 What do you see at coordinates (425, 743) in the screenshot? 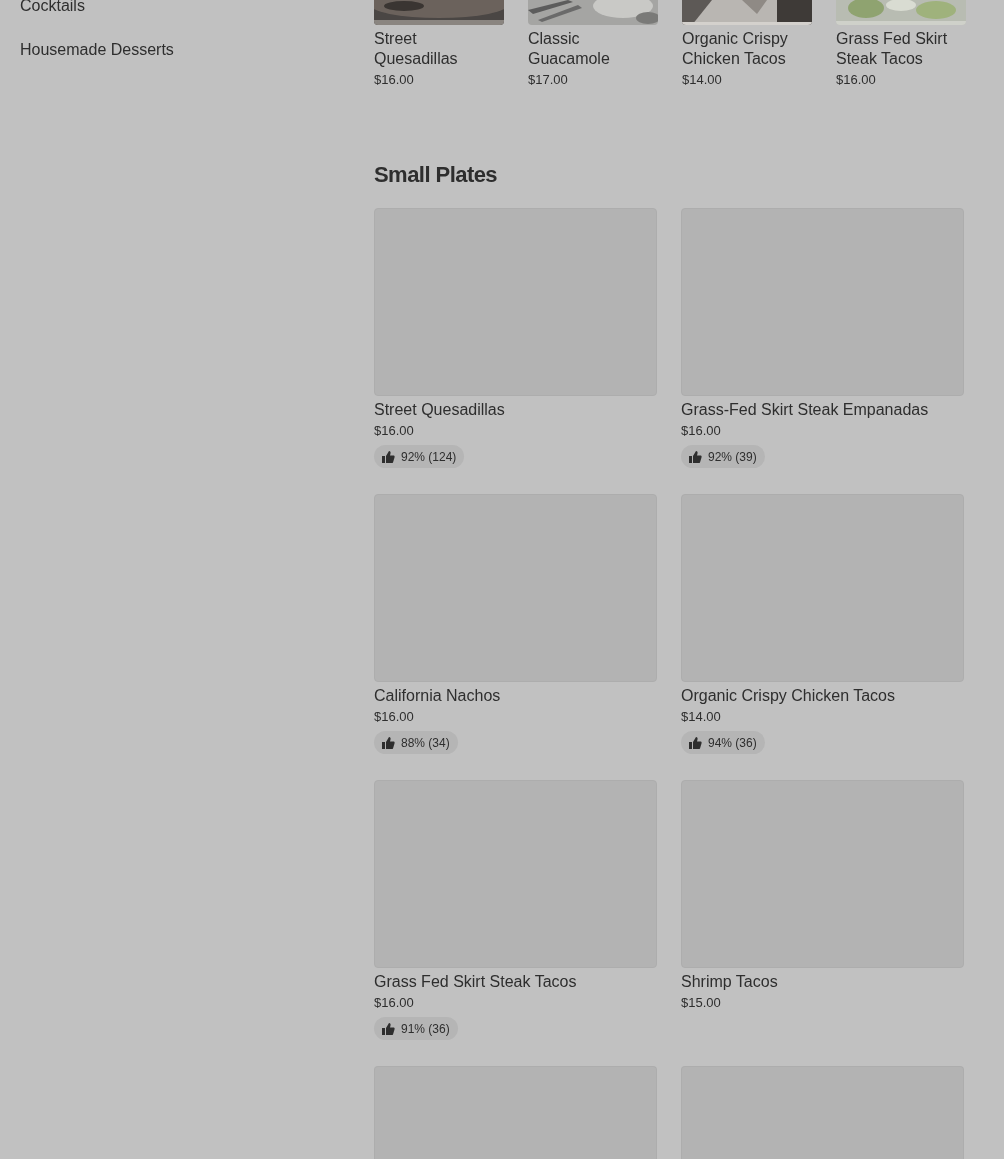
I see `rating-text: 88% (34)` at bounding box center [425, 743].